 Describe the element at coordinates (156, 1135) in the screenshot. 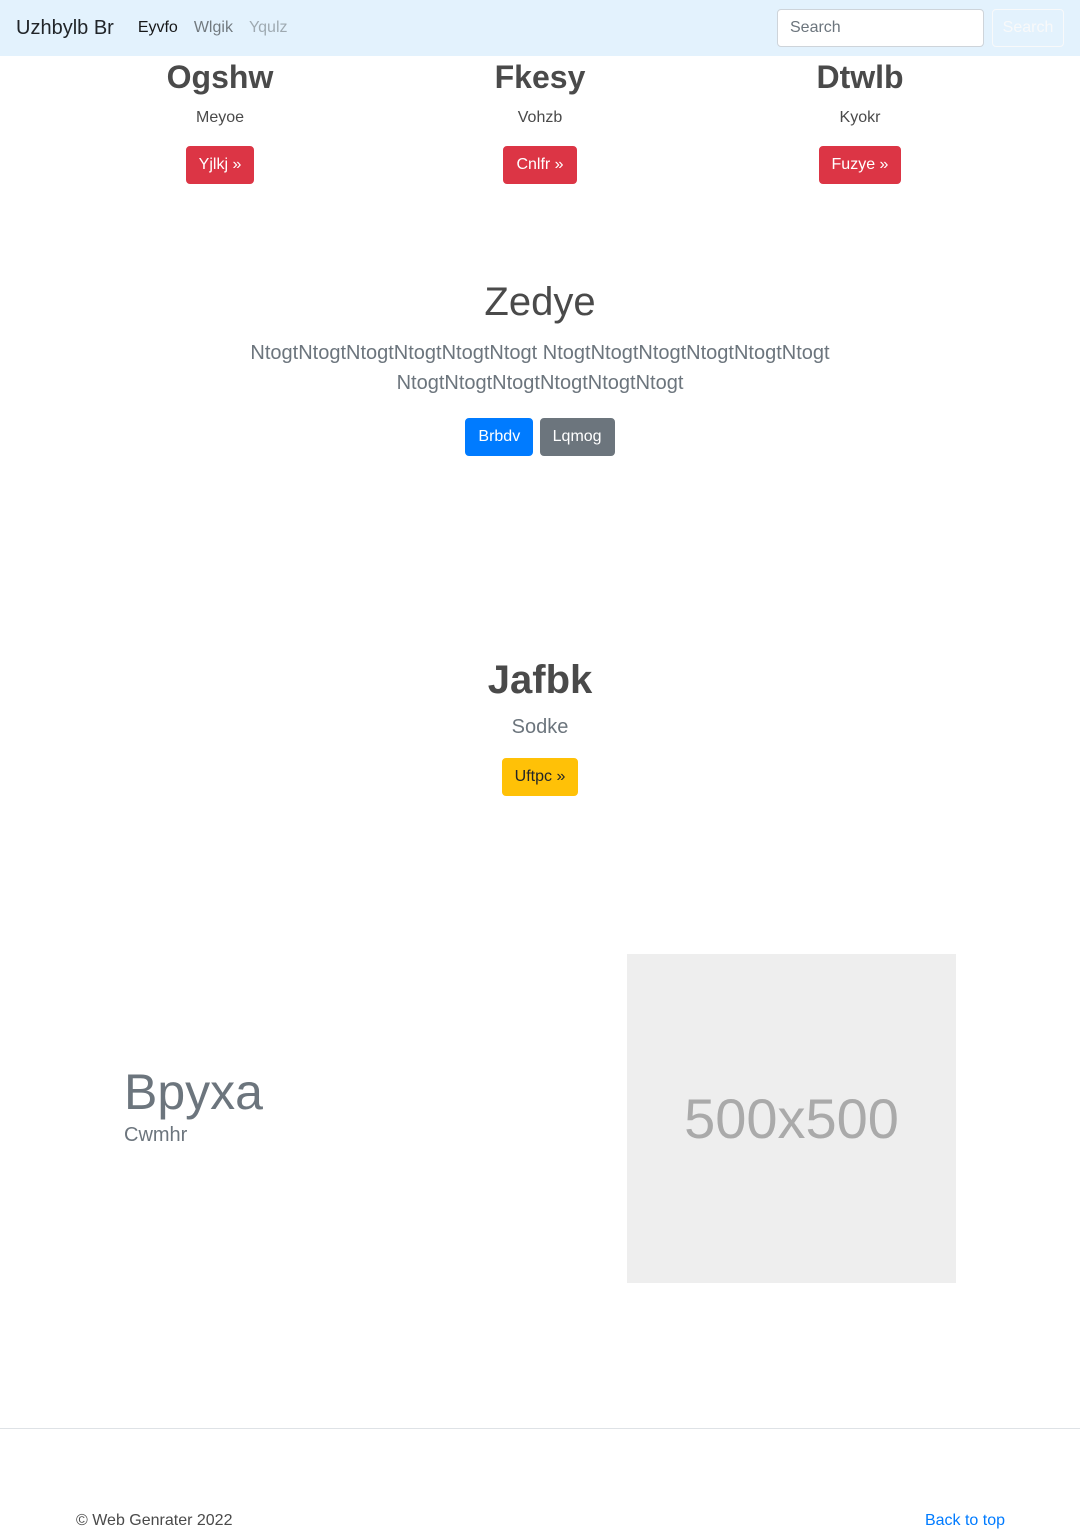

I see `hero-subtitle: Cwmhr` at that location.